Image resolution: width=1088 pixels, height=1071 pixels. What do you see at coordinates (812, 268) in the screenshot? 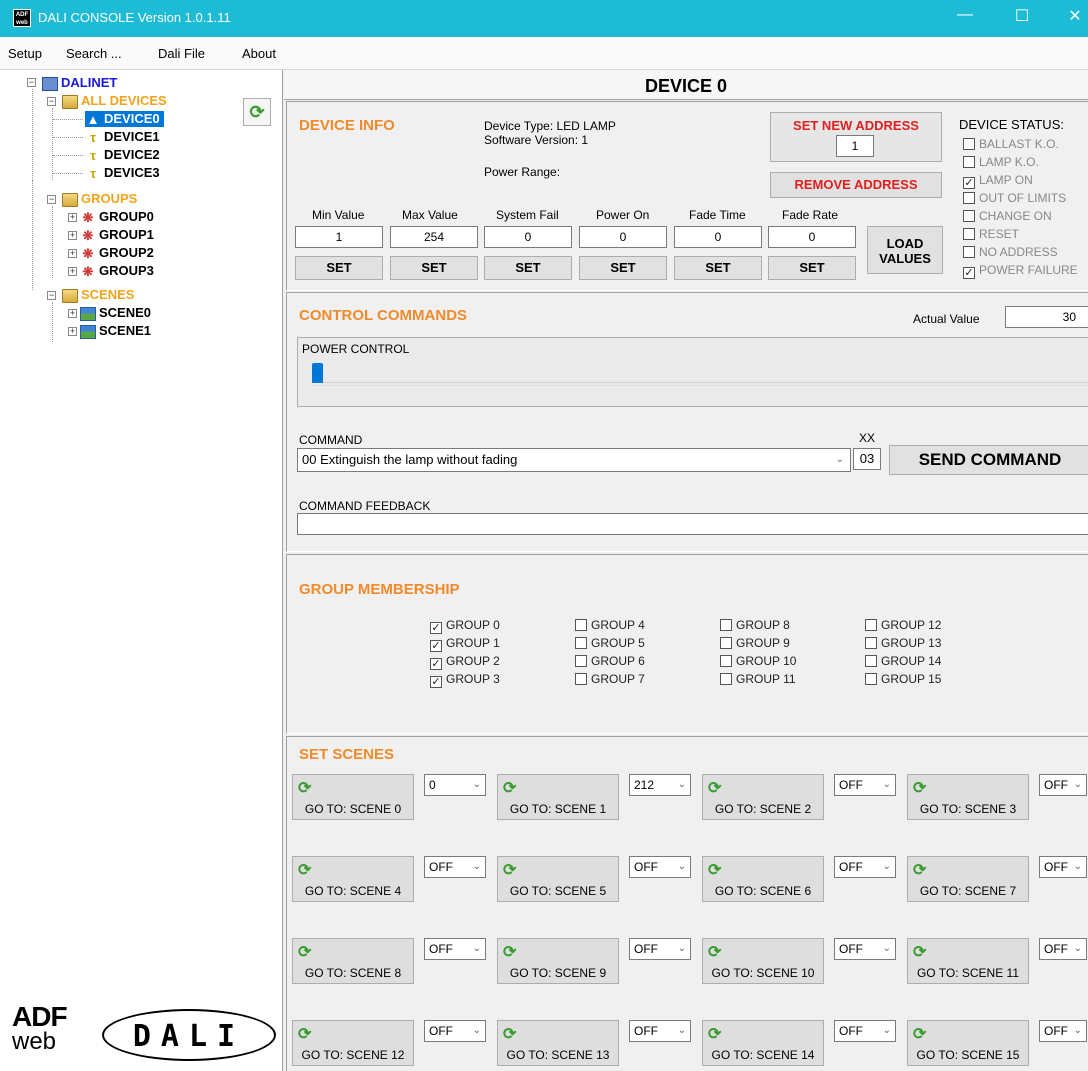
I see `set-fade-rate-button: SET` at bounding box center [812, 268].